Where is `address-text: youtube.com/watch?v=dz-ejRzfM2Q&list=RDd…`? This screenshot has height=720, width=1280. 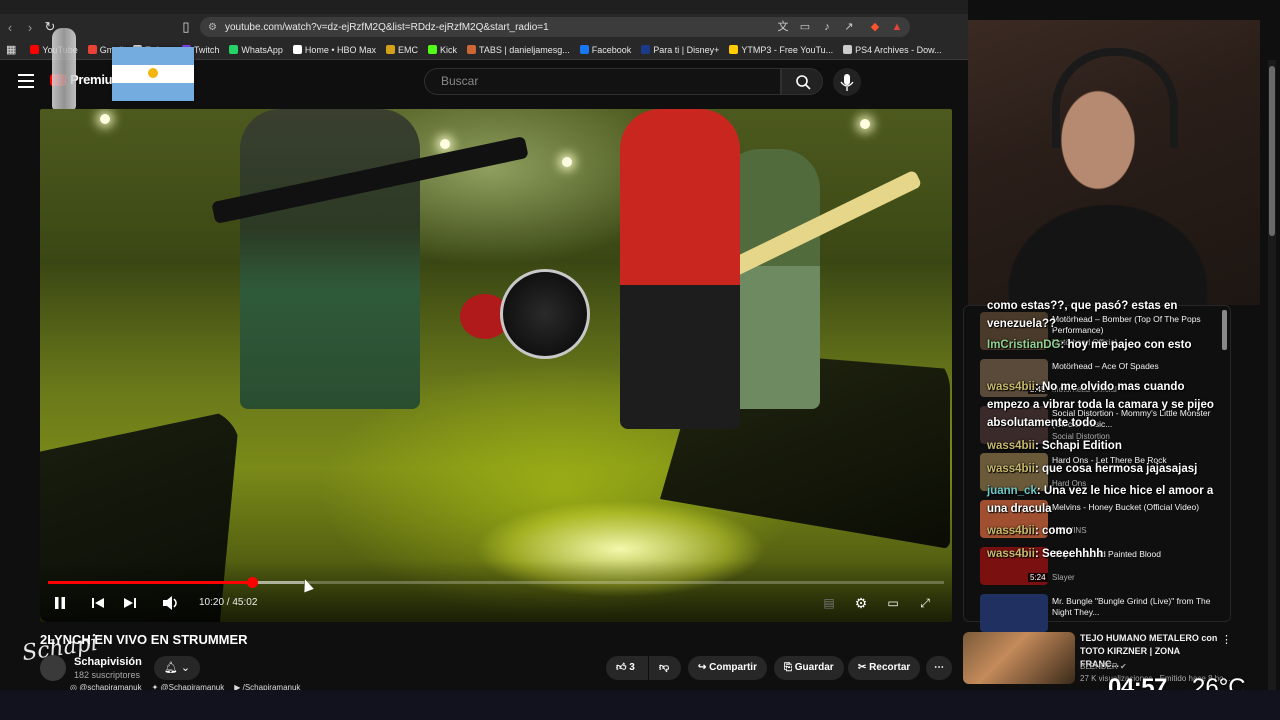
address-text: youtube.com/watch?v=dz-ejRzfM2Q&list=RDd… is located at coordinates (386, 27).